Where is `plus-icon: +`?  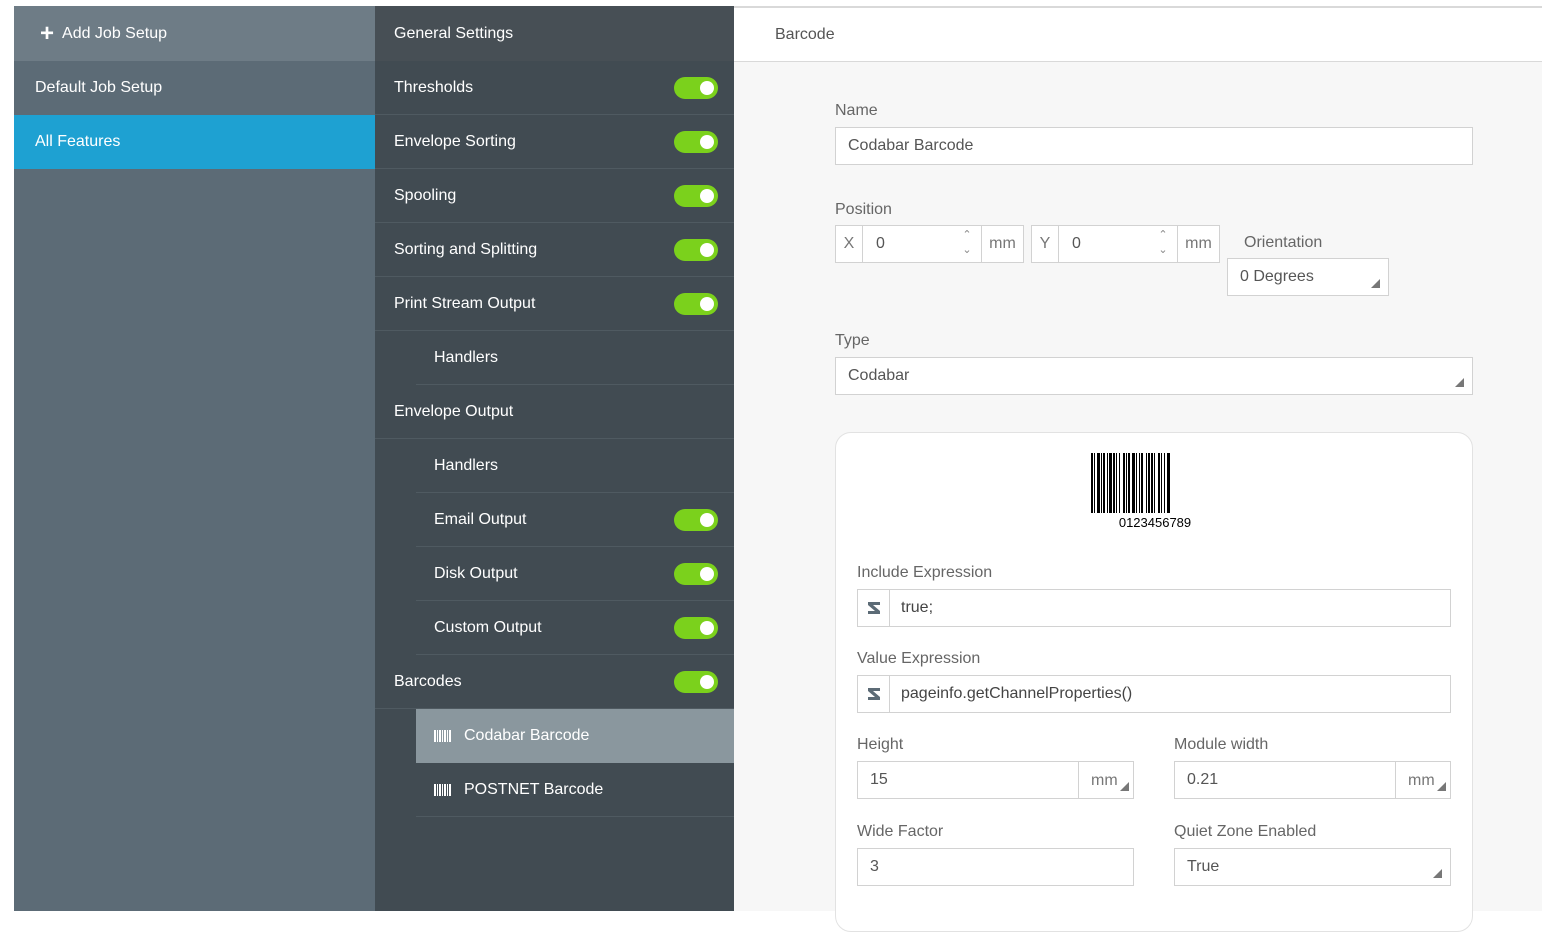
plus-icon: + is located at coordinates (47, 33).